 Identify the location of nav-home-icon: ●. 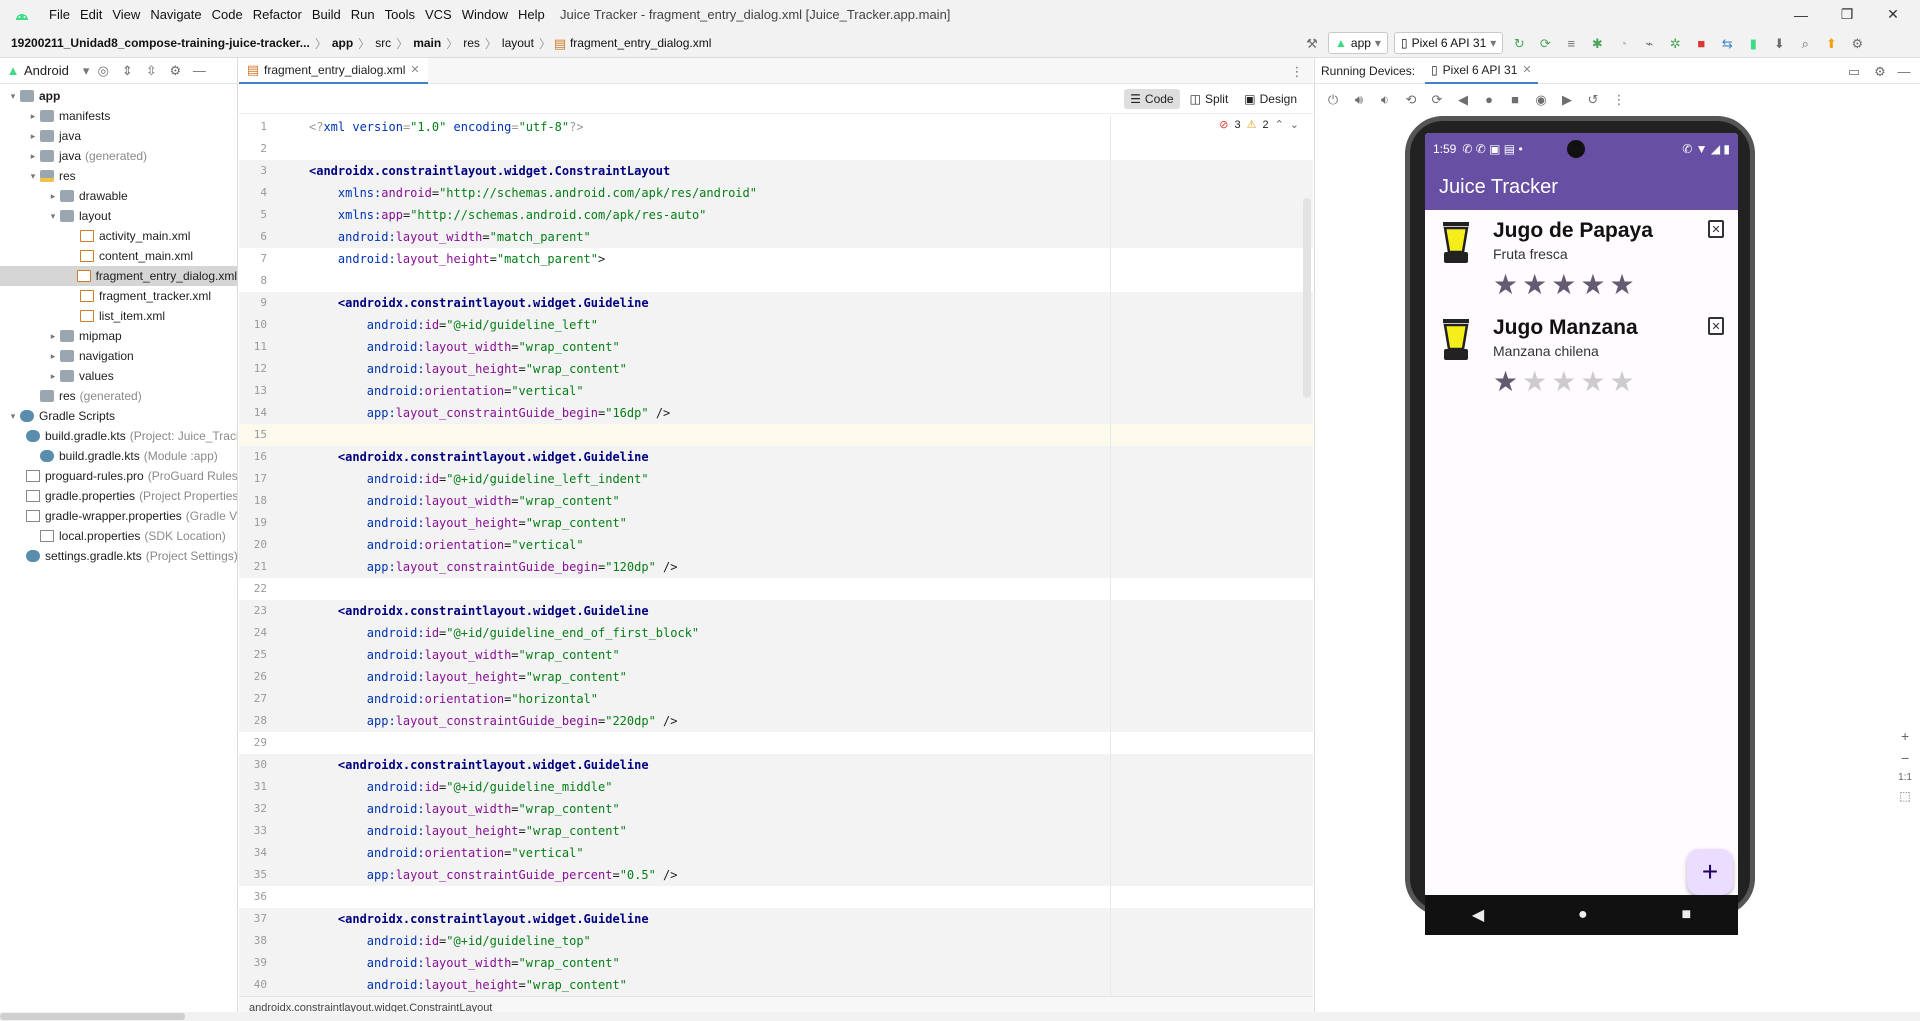
(1583, 915).